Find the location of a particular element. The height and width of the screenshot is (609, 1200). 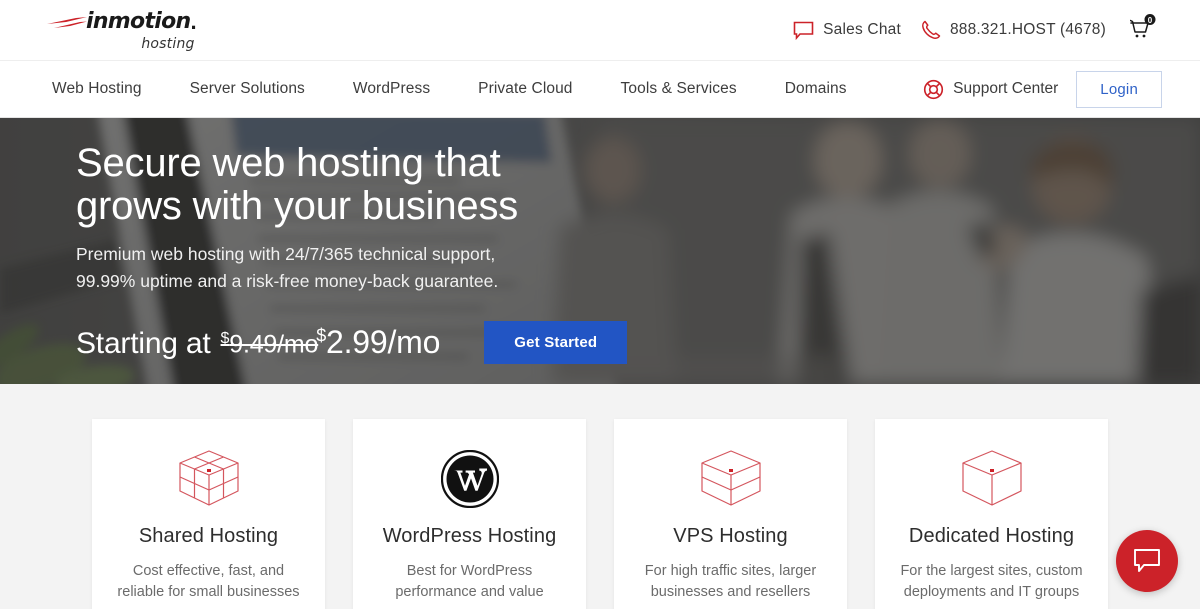

logo-wordmark: inmotion is located at coordinates (138, 21).